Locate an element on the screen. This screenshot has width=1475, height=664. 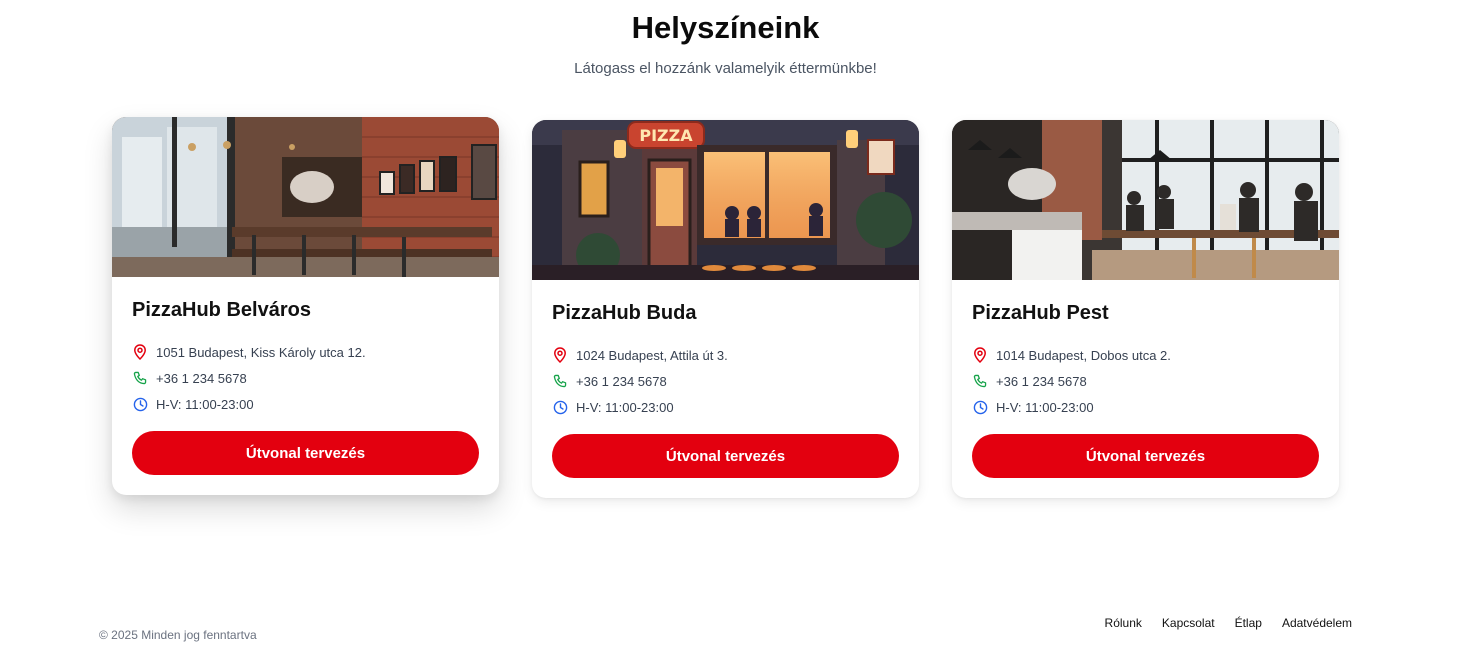
location-name: PizzaHub Pest is located at coordinates (1040, 313).